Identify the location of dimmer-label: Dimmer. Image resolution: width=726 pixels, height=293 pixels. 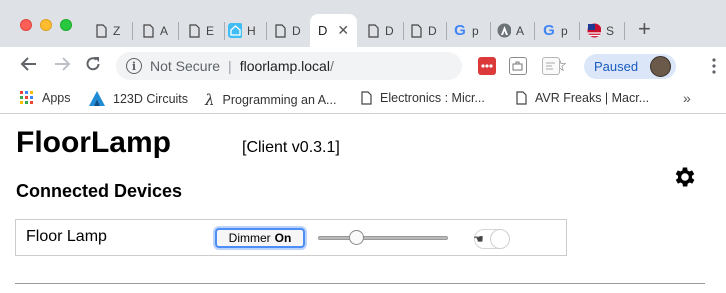
(249, 238).